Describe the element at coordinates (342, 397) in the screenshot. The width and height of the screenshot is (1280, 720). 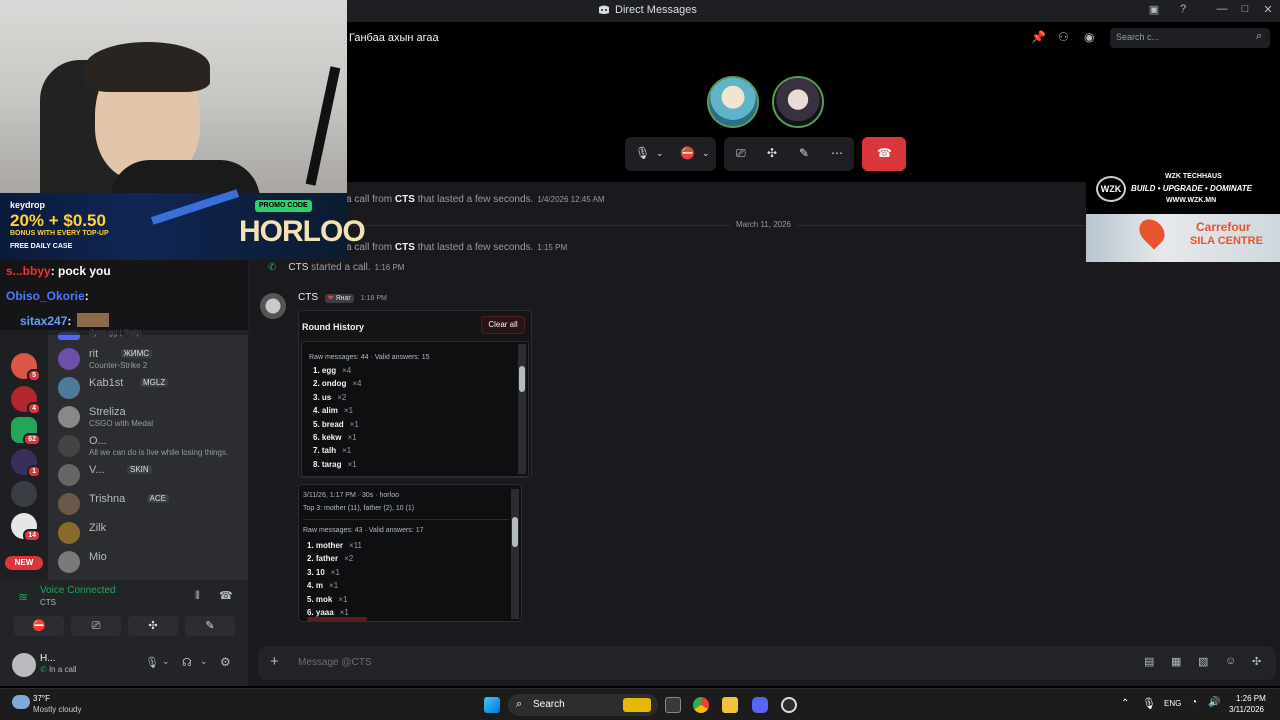
I see `answer-count: ×2` at that location.